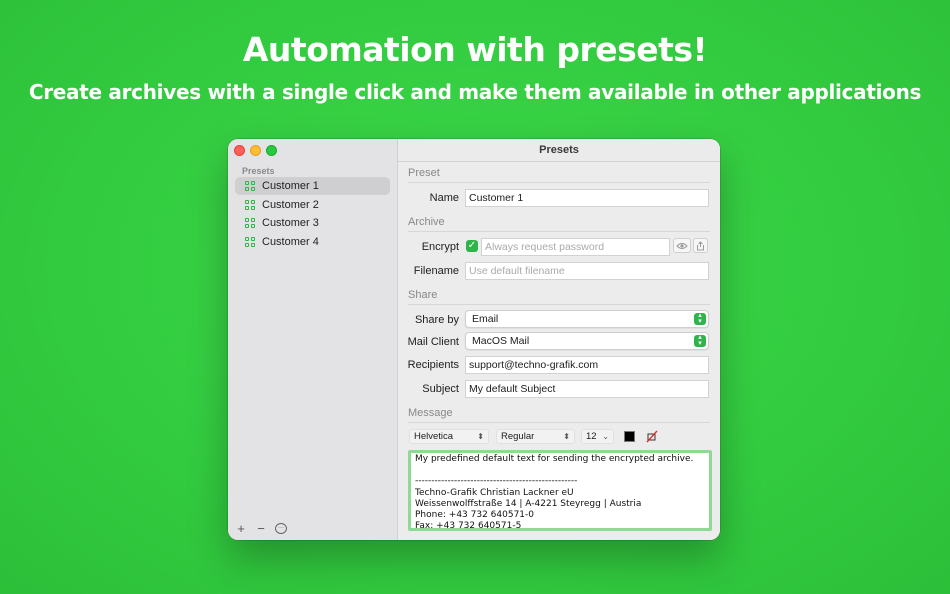  I want to click on text-color-swatch, so click(629, 436).